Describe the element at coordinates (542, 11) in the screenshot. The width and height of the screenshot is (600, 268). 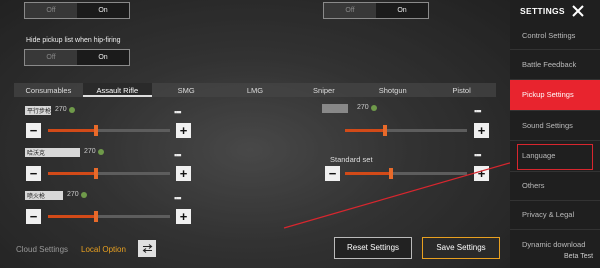
I see `settings-title: SETTINGS` at that location.